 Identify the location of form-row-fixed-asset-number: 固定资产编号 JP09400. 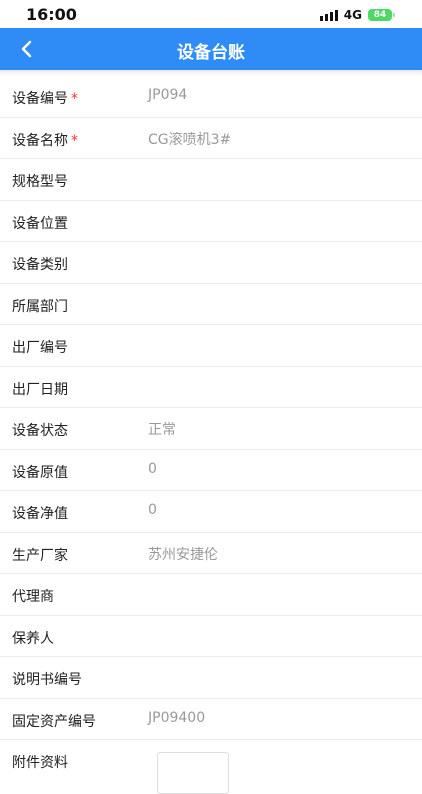
(211, 719).